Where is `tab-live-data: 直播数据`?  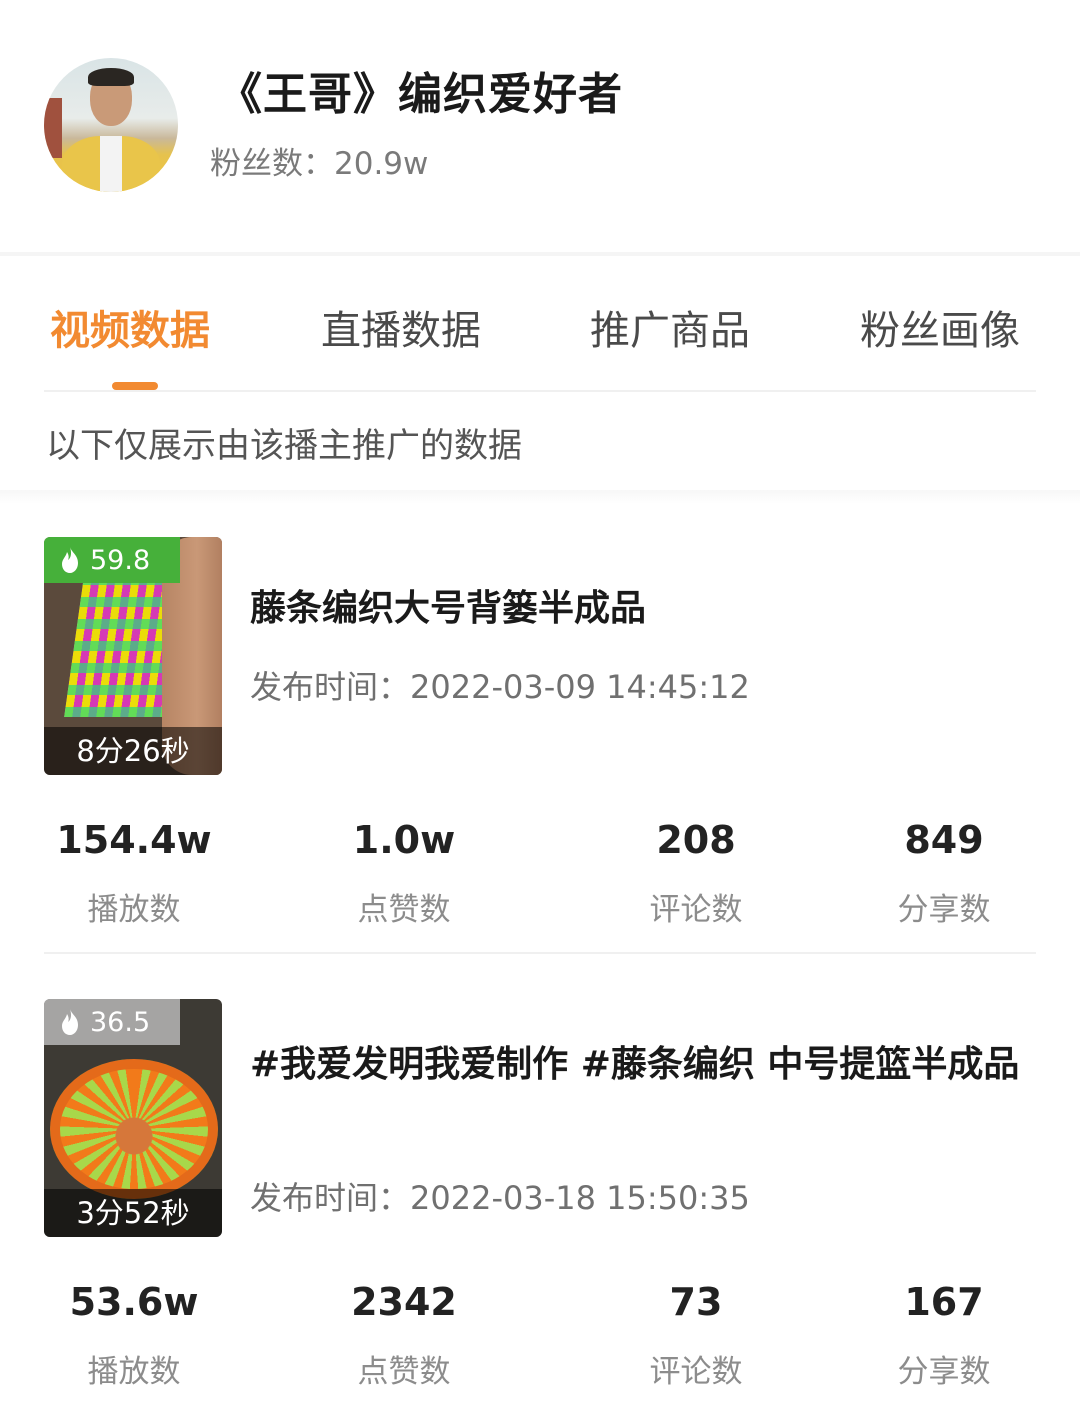 tab-live-data: 直播数据 is located at coordinates (401, 327).